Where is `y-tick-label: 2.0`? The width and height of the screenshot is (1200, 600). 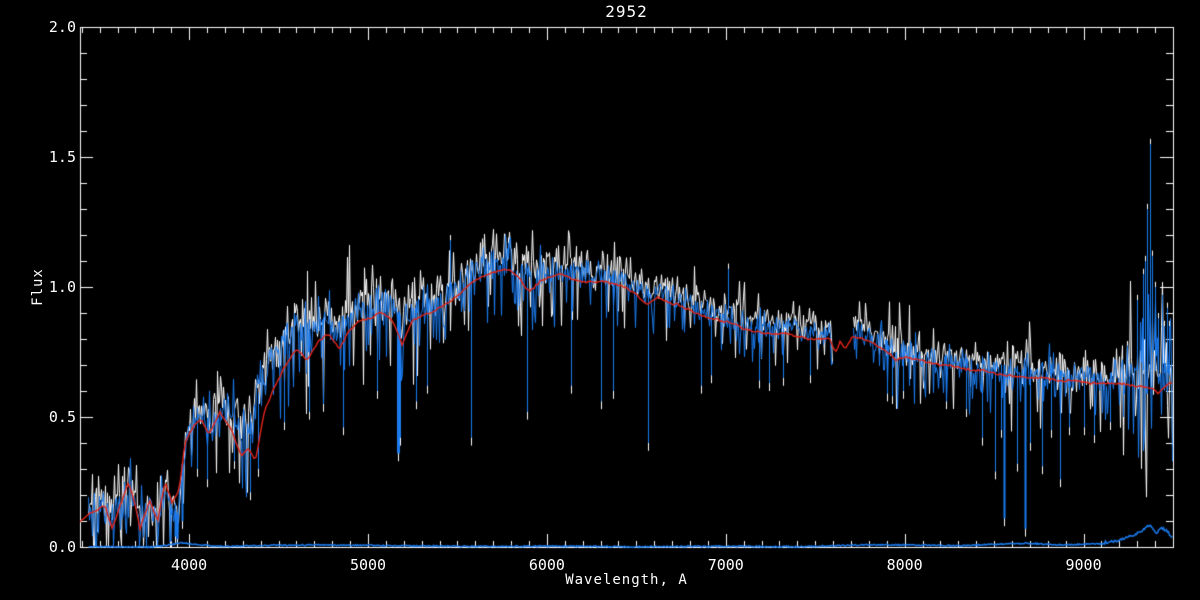 y-tick-label: 2.0 is located at coordinates (62, 27).